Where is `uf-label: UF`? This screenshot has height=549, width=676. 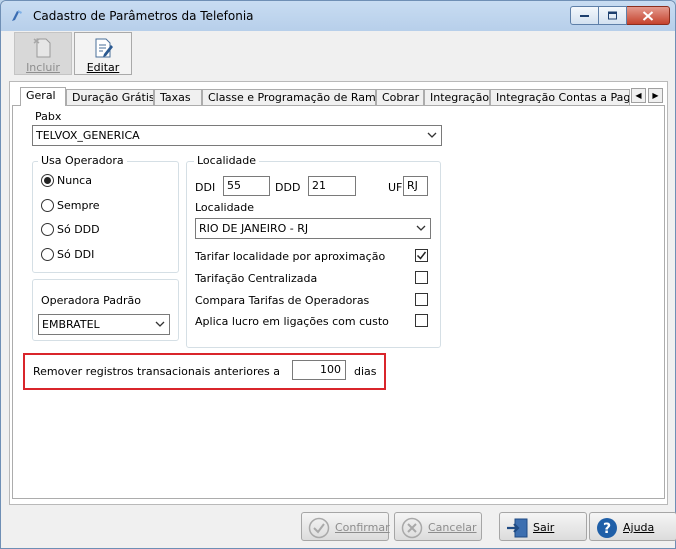
uf-label: UF is located at coordinates (395, 187).